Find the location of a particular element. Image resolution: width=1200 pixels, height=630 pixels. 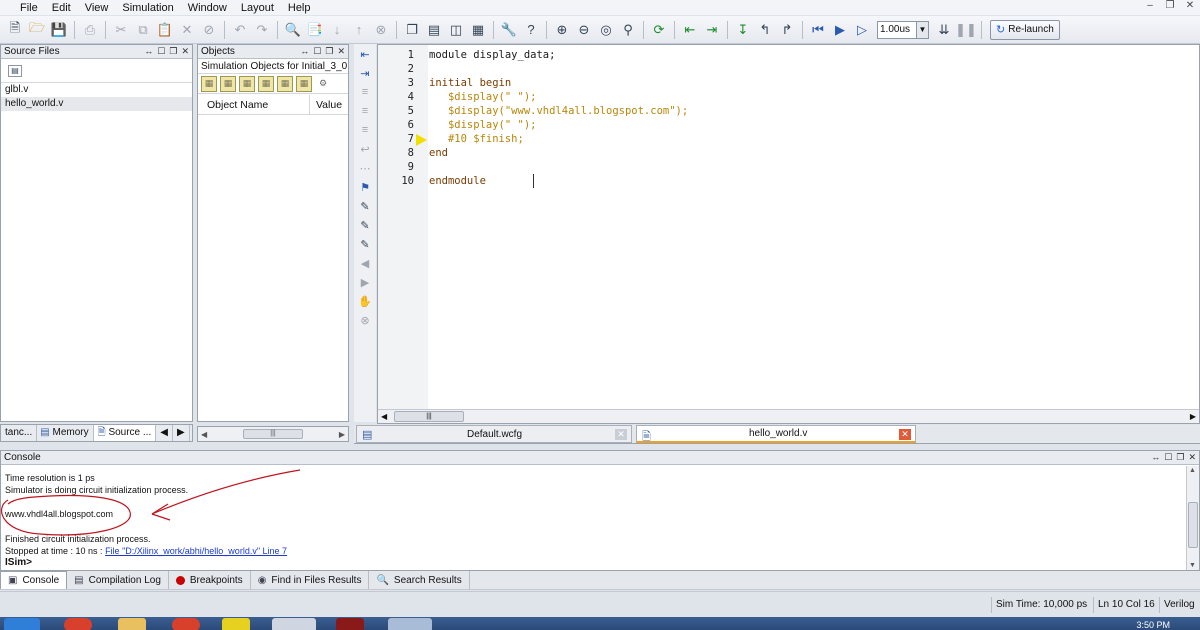

bookmark-icon: ⚑ is located at coordinates (365, 187).